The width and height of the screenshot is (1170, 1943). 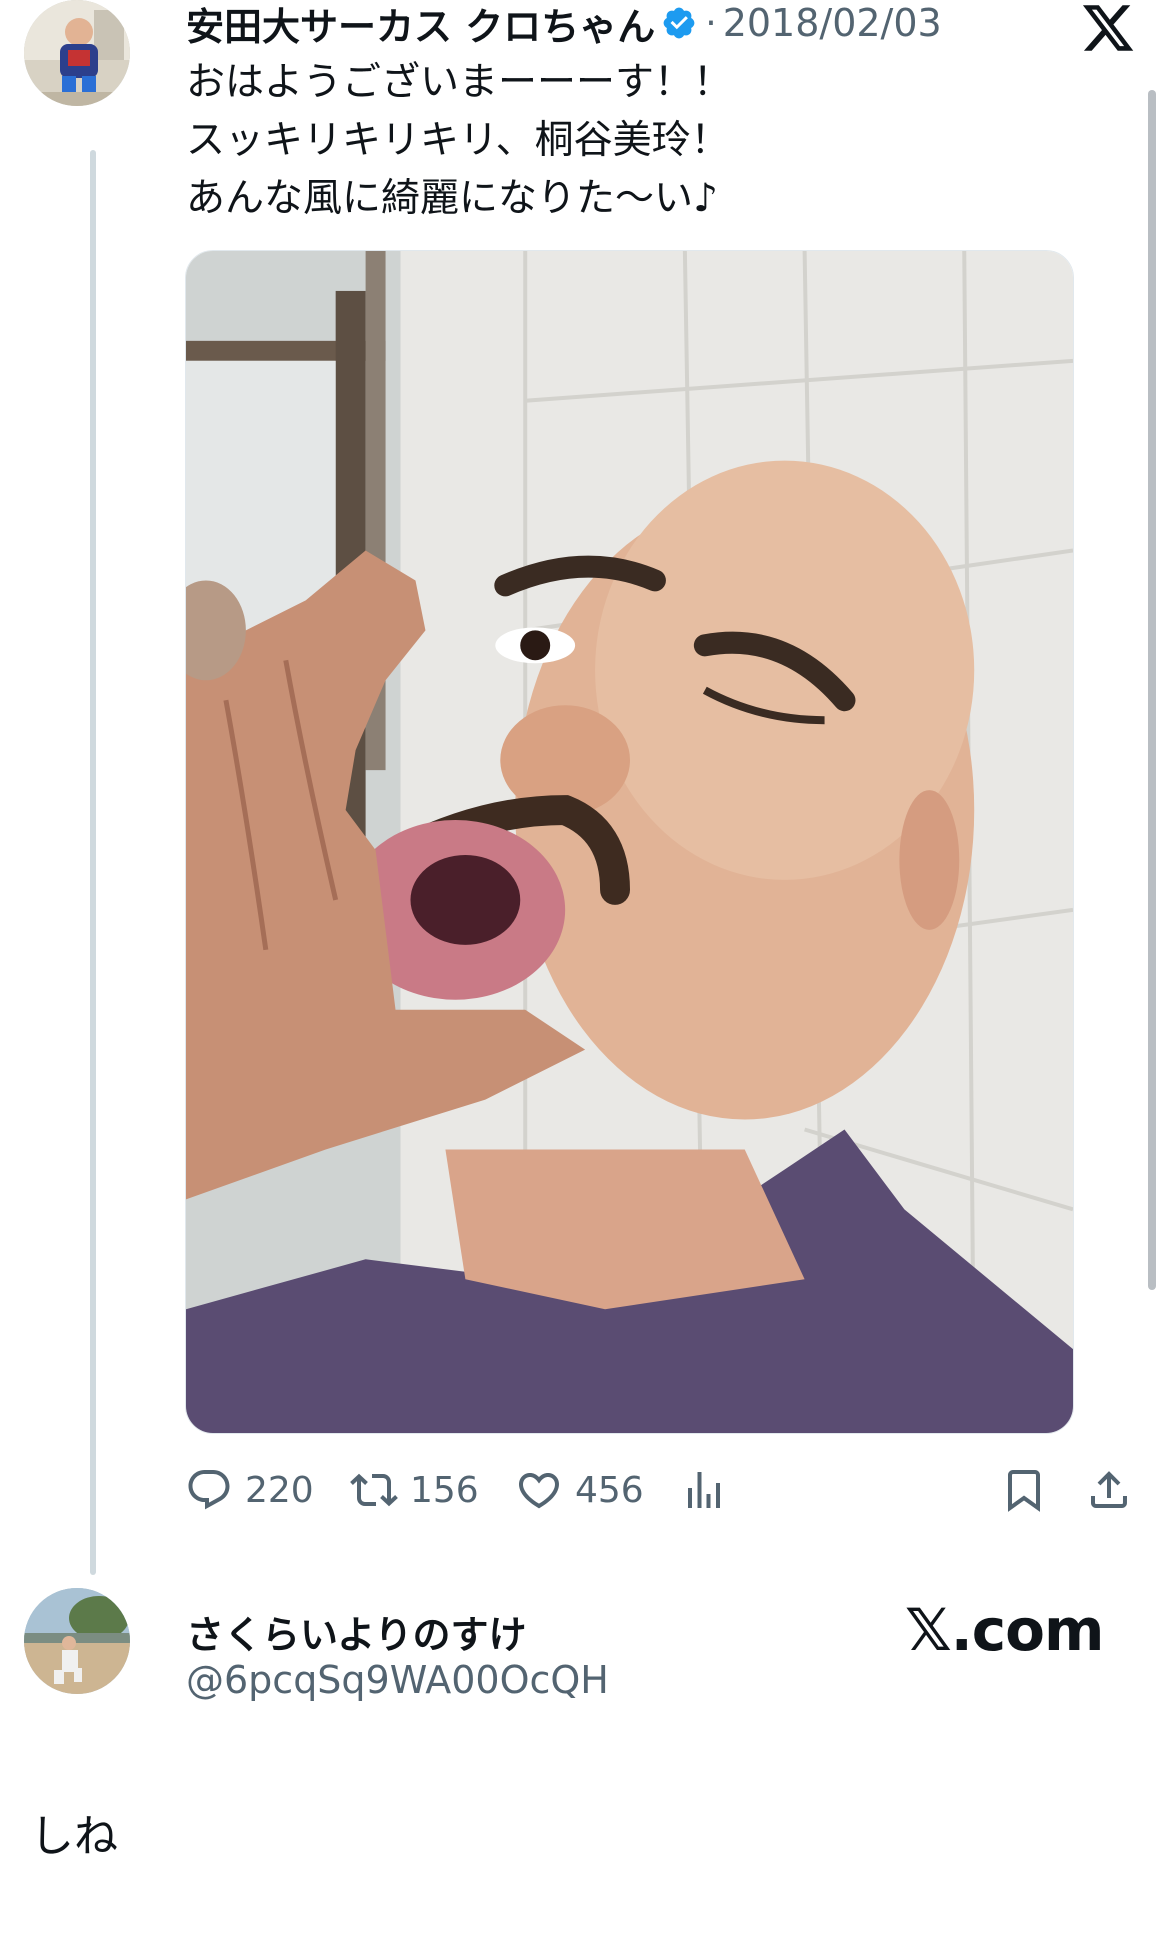 I want to click on scroll-indicator, so click(x=1152, y=690).